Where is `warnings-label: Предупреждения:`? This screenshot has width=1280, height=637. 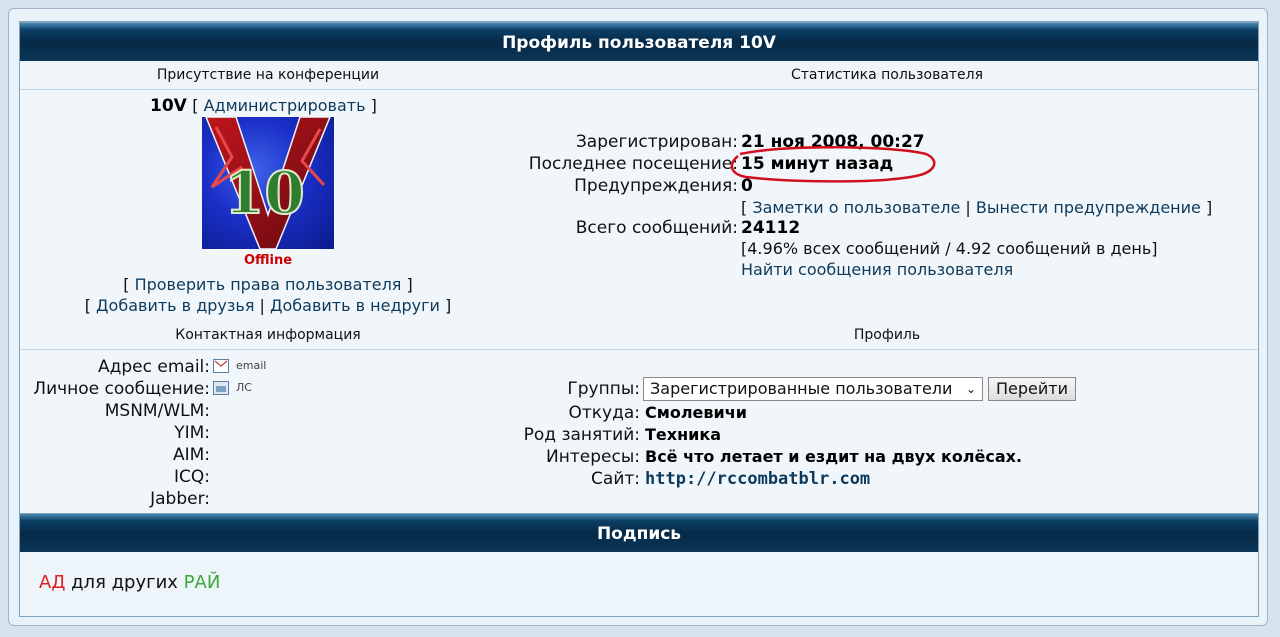
warnings-label: Предупреждения: is located at coordinates (656, 186).